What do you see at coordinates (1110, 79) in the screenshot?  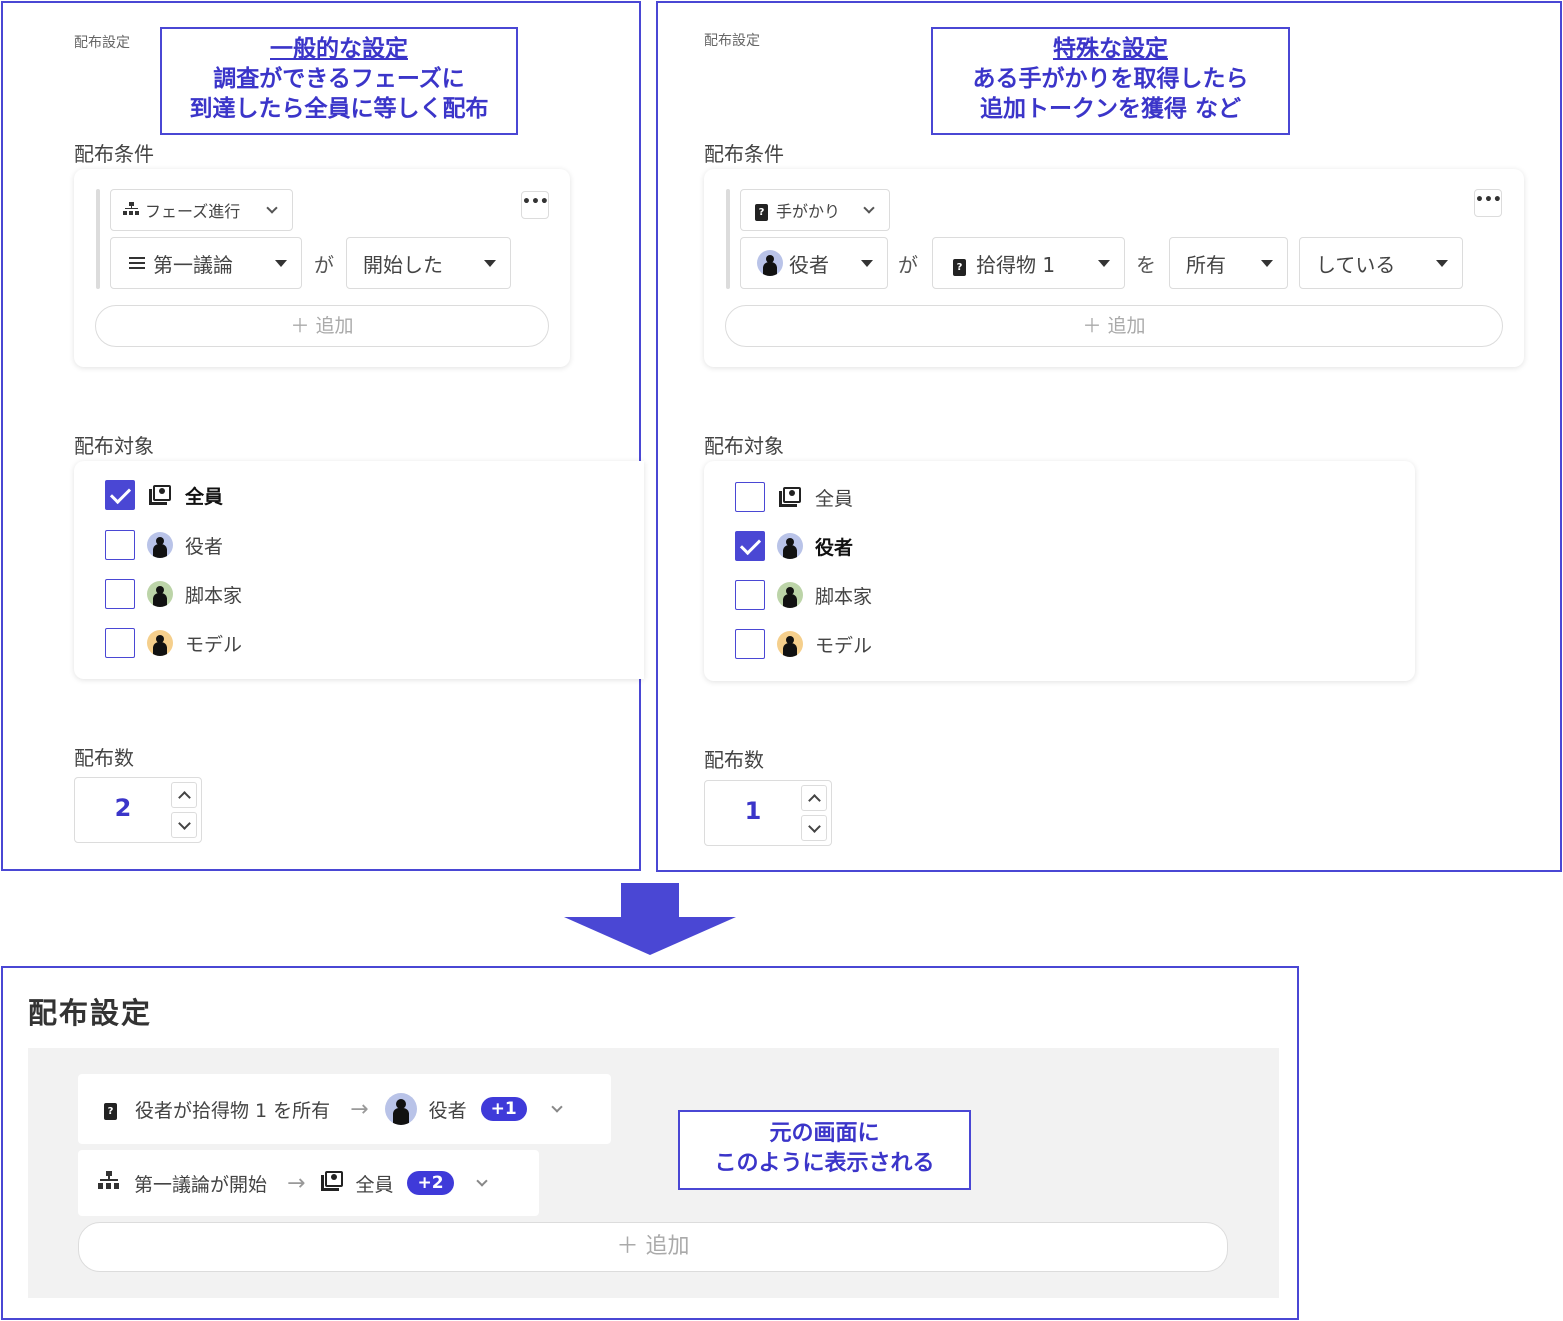 I see `callout-line: ある手がかりを取得したら` at bounding box center [1110, 79].